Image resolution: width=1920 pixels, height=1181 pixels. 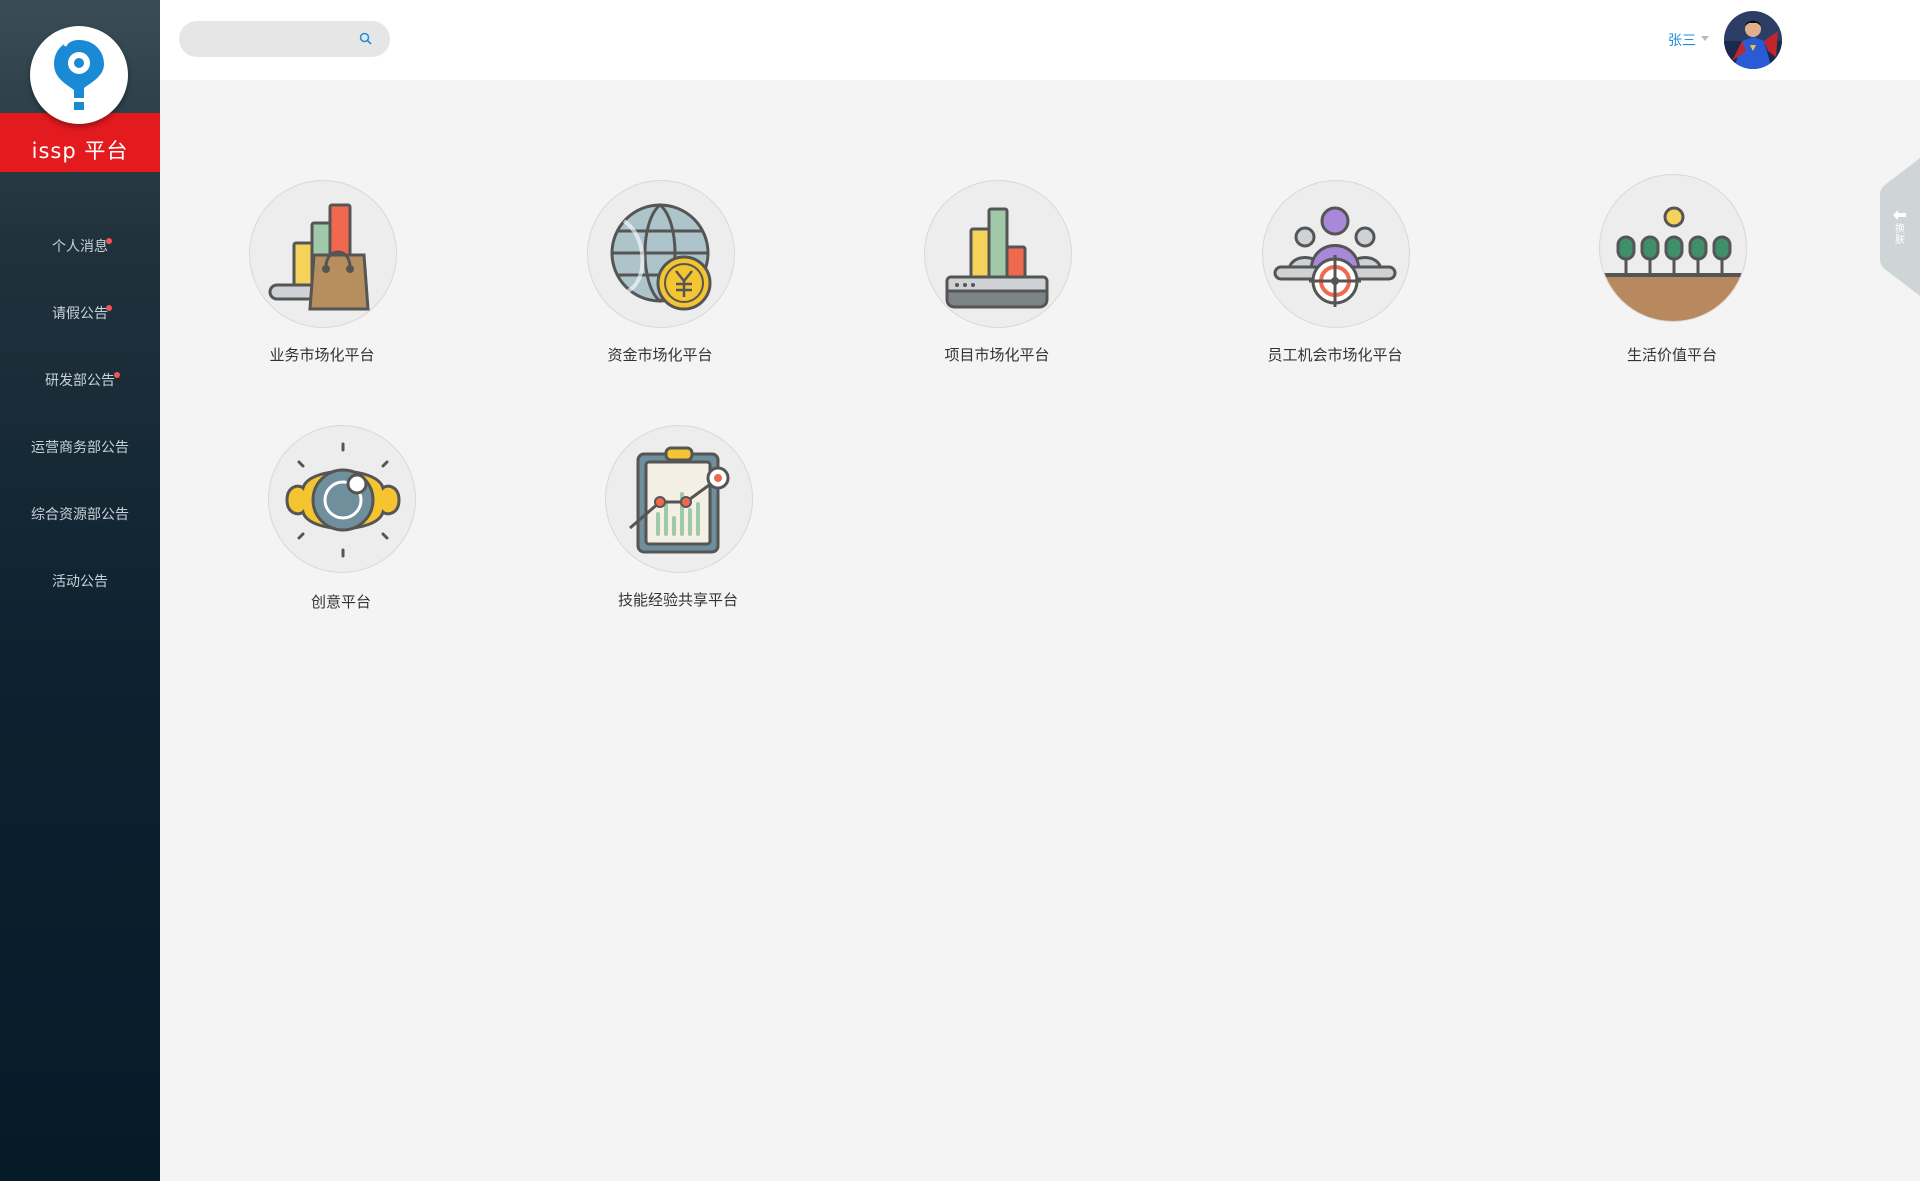 I want to click on logo-circle, so click(x=79, y=75).